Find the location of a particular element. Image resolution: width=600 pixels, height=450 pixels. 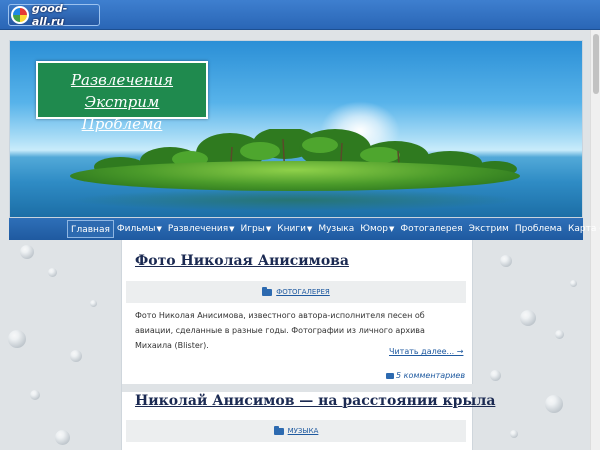

nav-item: Проблема is located at coordinates (538, 229).